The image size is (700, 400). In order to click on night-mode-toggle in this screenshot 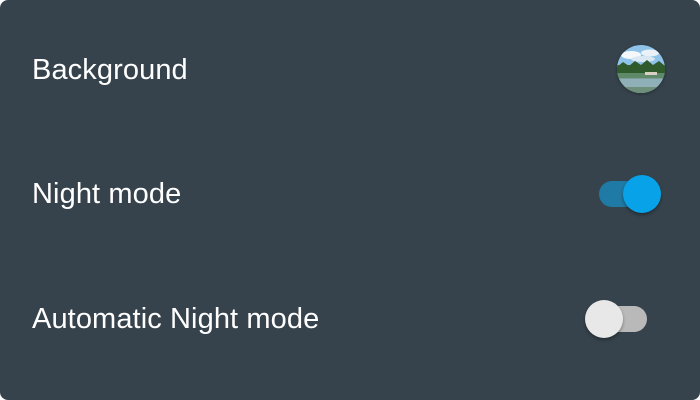, I will do `click(623, 194)`.